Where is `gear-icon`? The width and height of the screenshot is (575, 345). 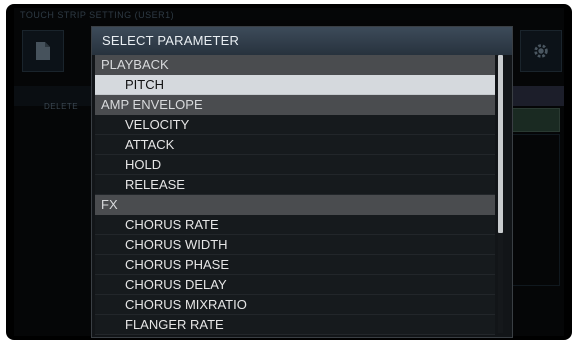 gear-icon is located at coordinates (541, 51).